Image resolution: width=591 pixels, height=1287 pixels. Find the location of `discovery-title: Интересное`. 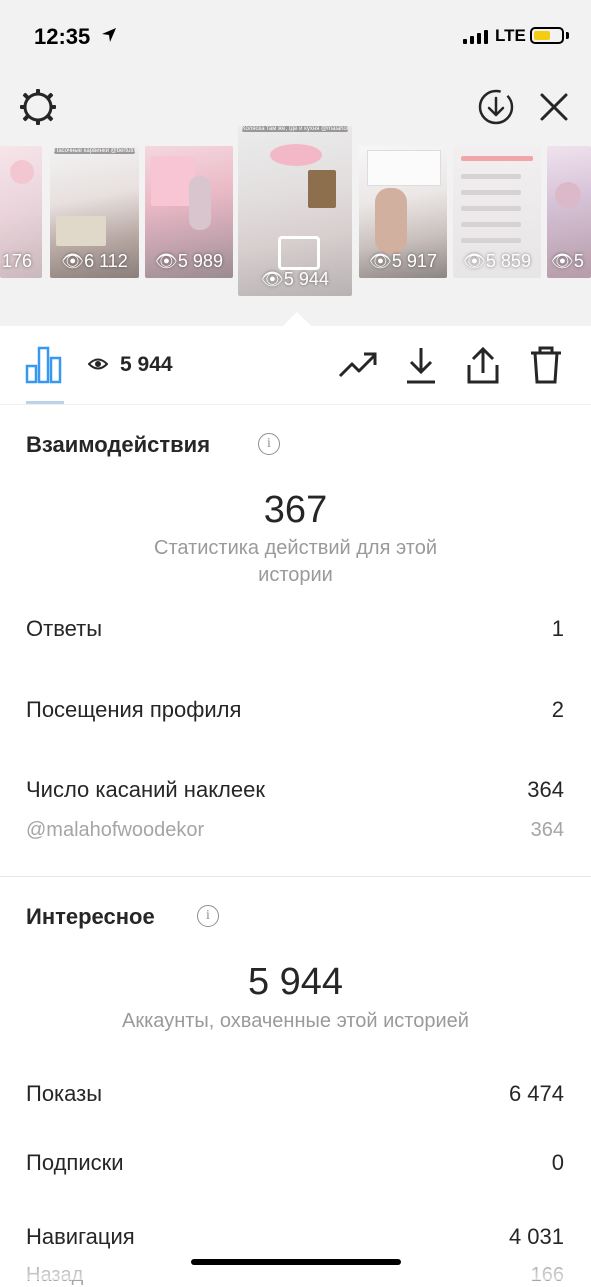

discovery-title: Интересное is located at coordinates (90, 916).